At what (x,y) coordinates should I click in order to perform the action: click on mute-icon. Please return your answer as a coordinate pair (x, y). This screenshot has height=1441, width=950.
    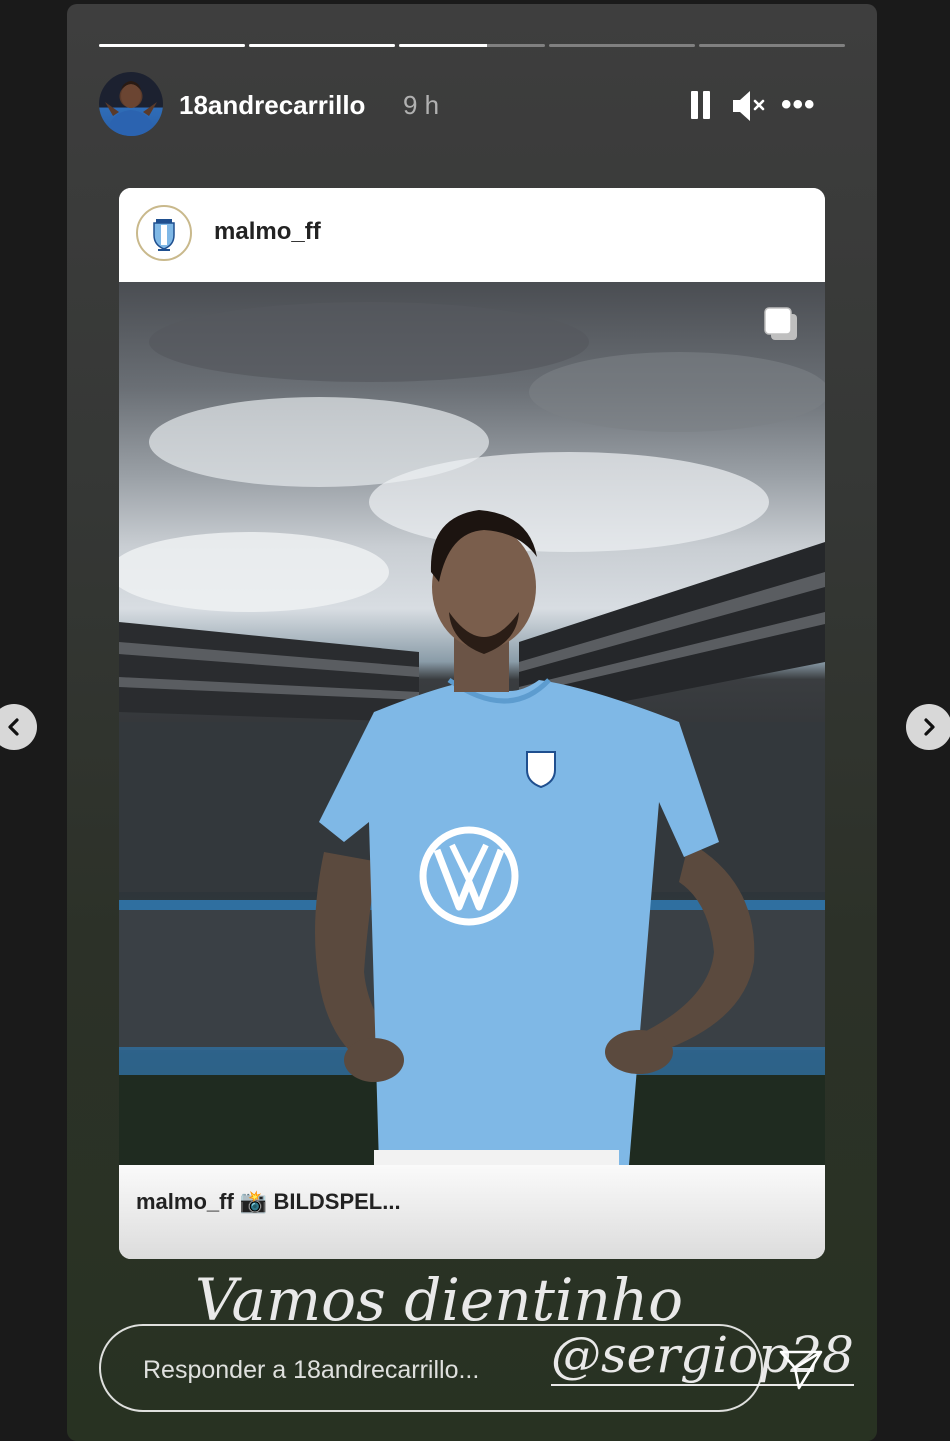
    Looking at the image, I should click on (749, 106).